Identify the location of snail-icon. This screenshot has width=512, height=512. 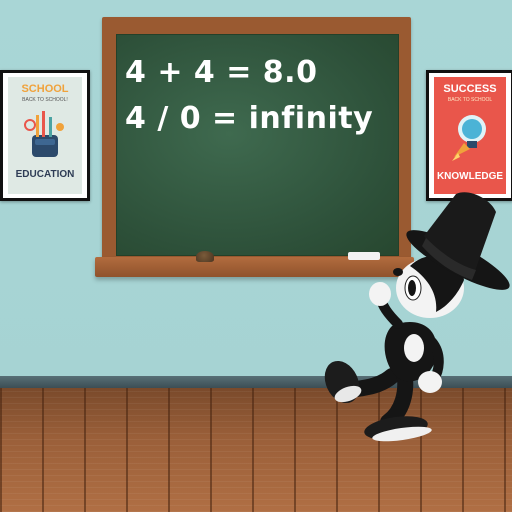
(205, 256).